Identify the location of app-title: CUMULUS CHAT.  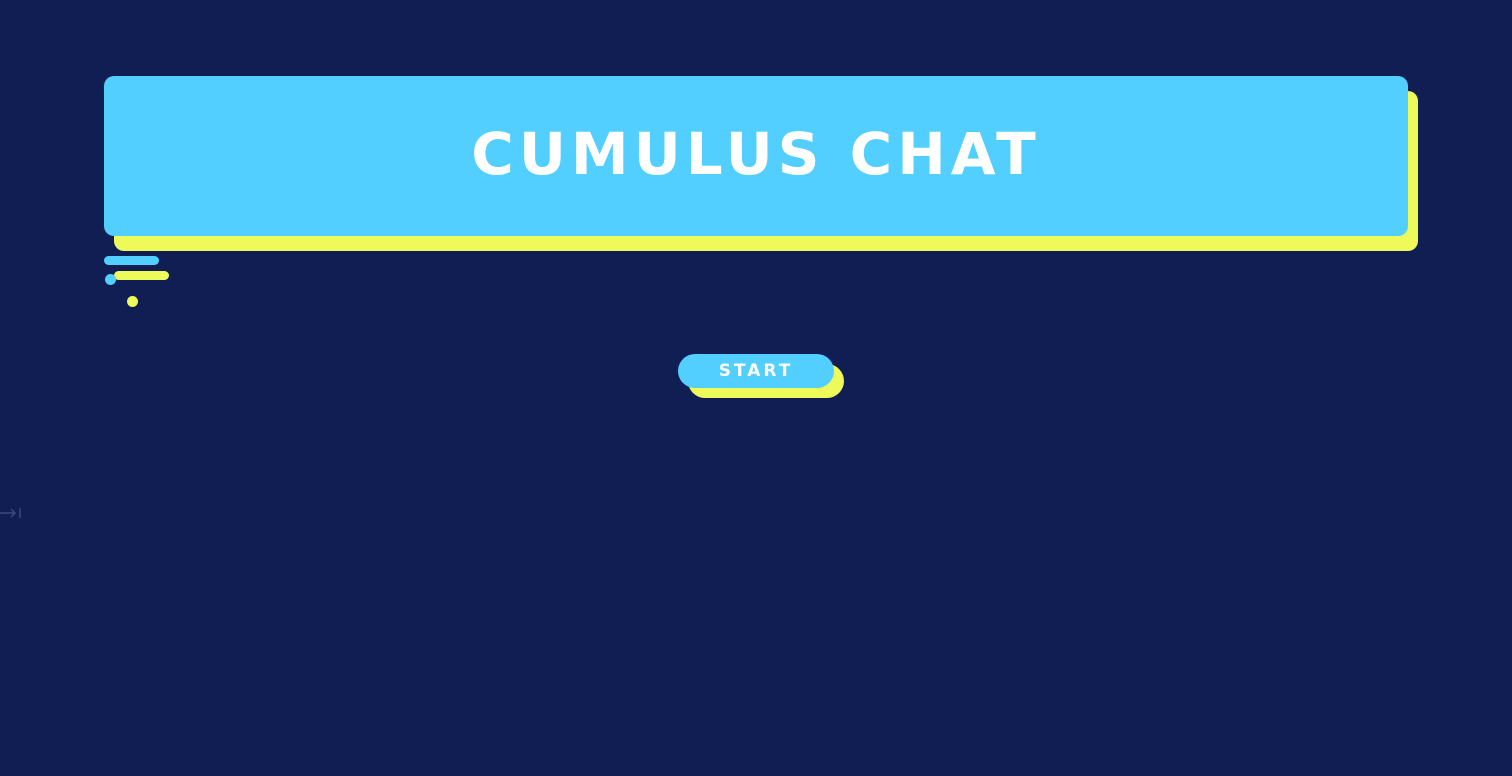
(756, 154).